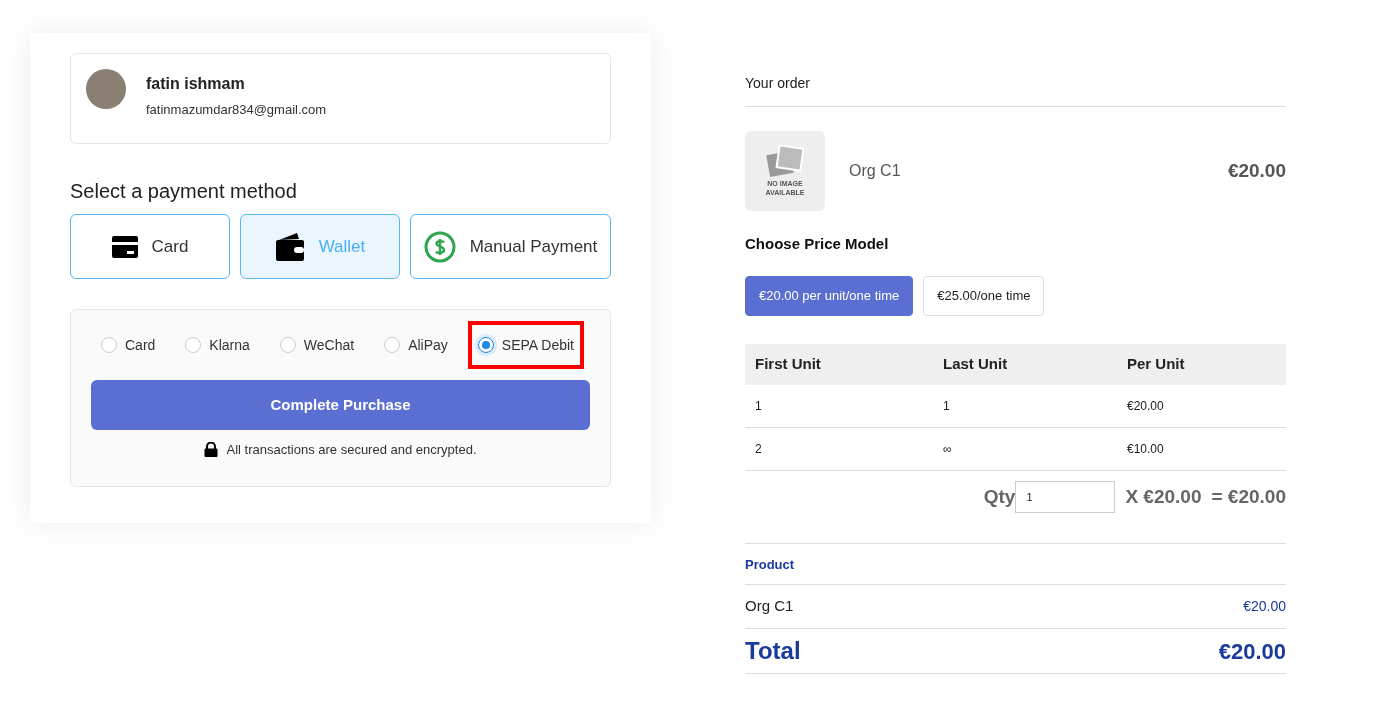 The height and width of the screenshot is (705, 1391). Describe the element at coordinates (817, 244) in the screenshot. I see `price-model-heading: Choose Price Model` at that location.